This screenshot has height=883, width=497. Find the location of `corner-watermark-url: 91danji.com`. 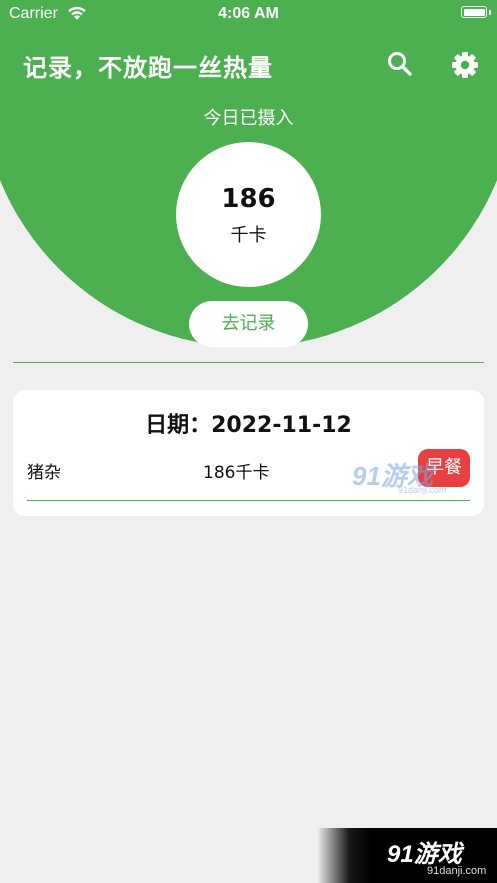

corner-watermark-url: 91danji.com is located at coordinates (457, 871).